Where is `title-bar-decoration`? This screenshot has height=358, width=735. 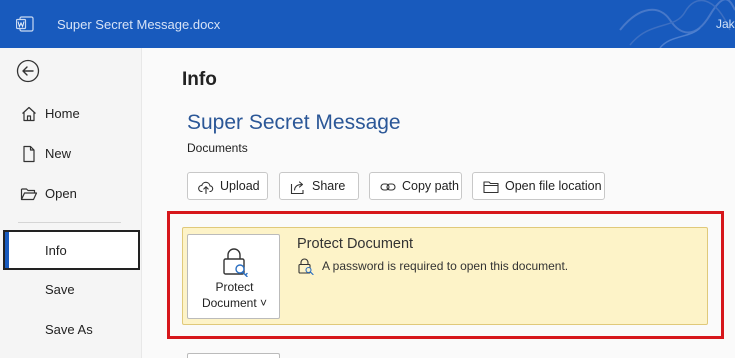
title-bar-decoration is located at coordinates (677, 24).